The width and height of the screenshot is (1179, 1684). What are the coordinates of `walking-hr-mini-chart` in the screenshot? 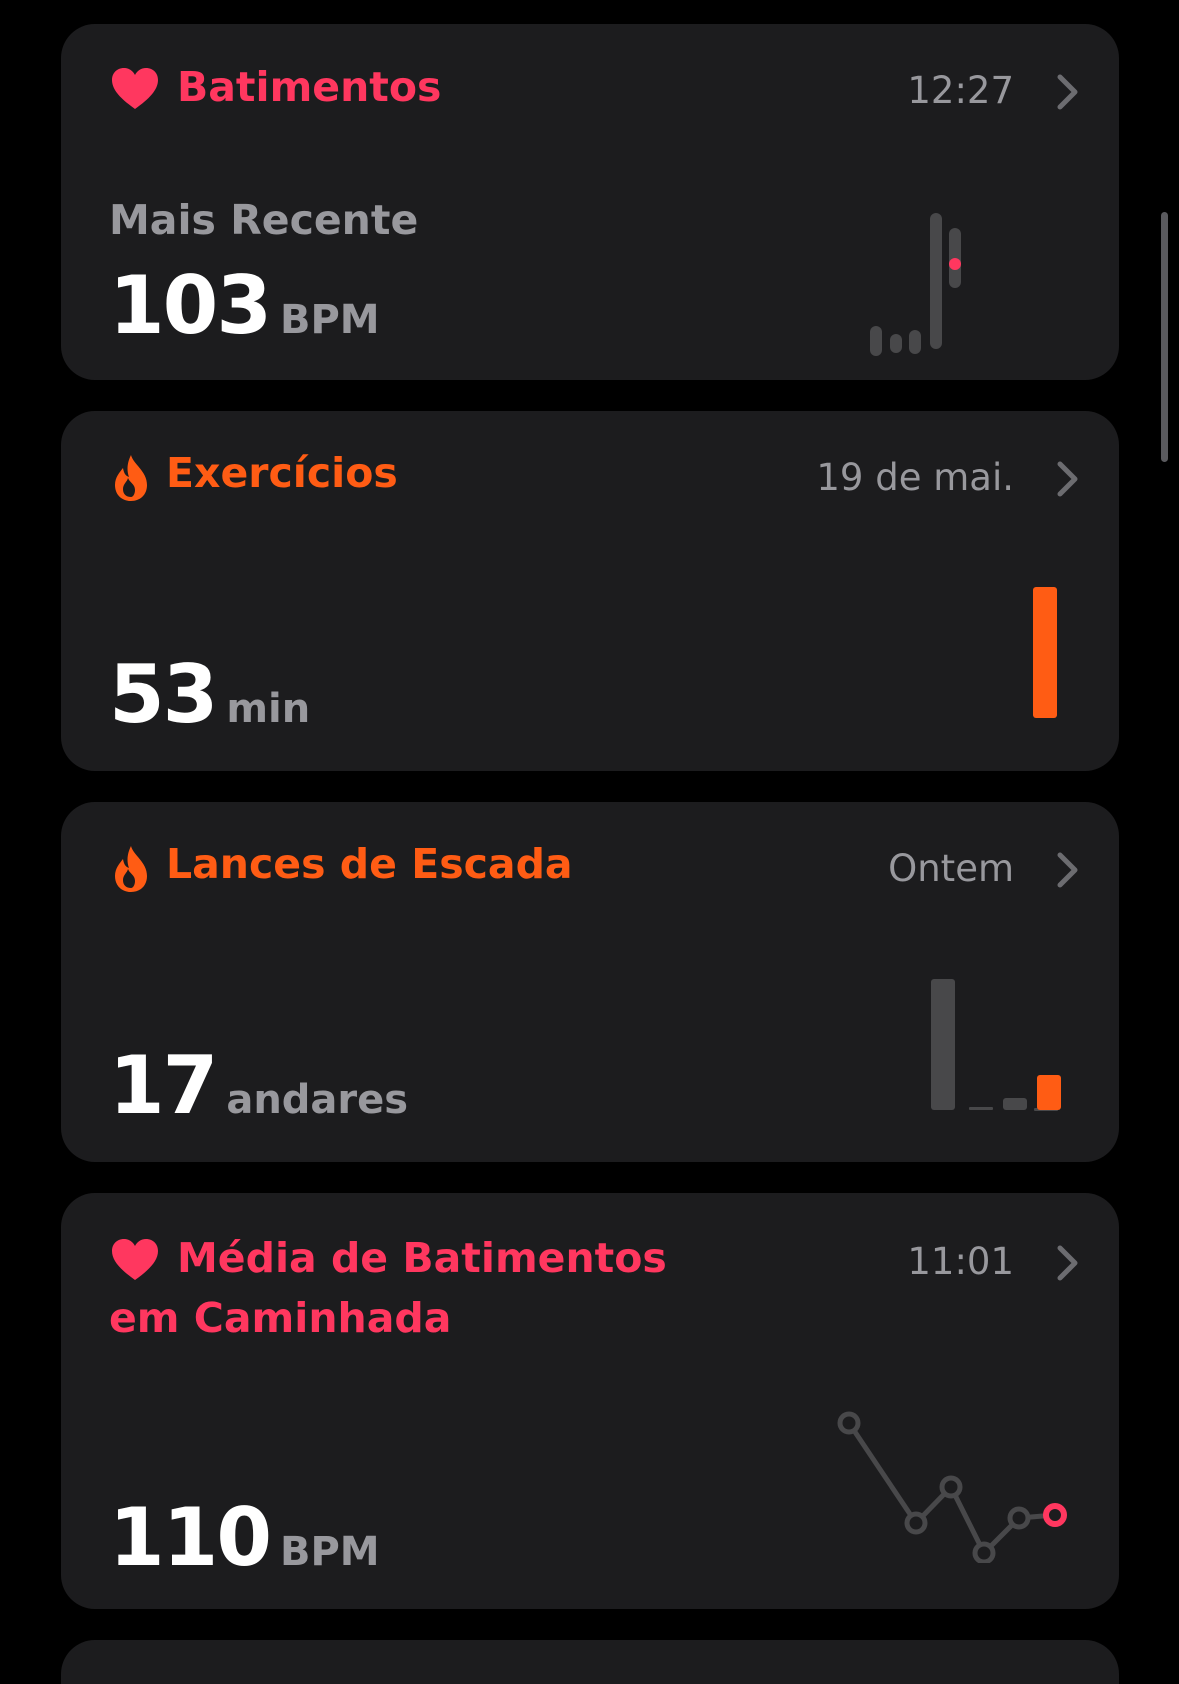 It's located at (952, 1487).